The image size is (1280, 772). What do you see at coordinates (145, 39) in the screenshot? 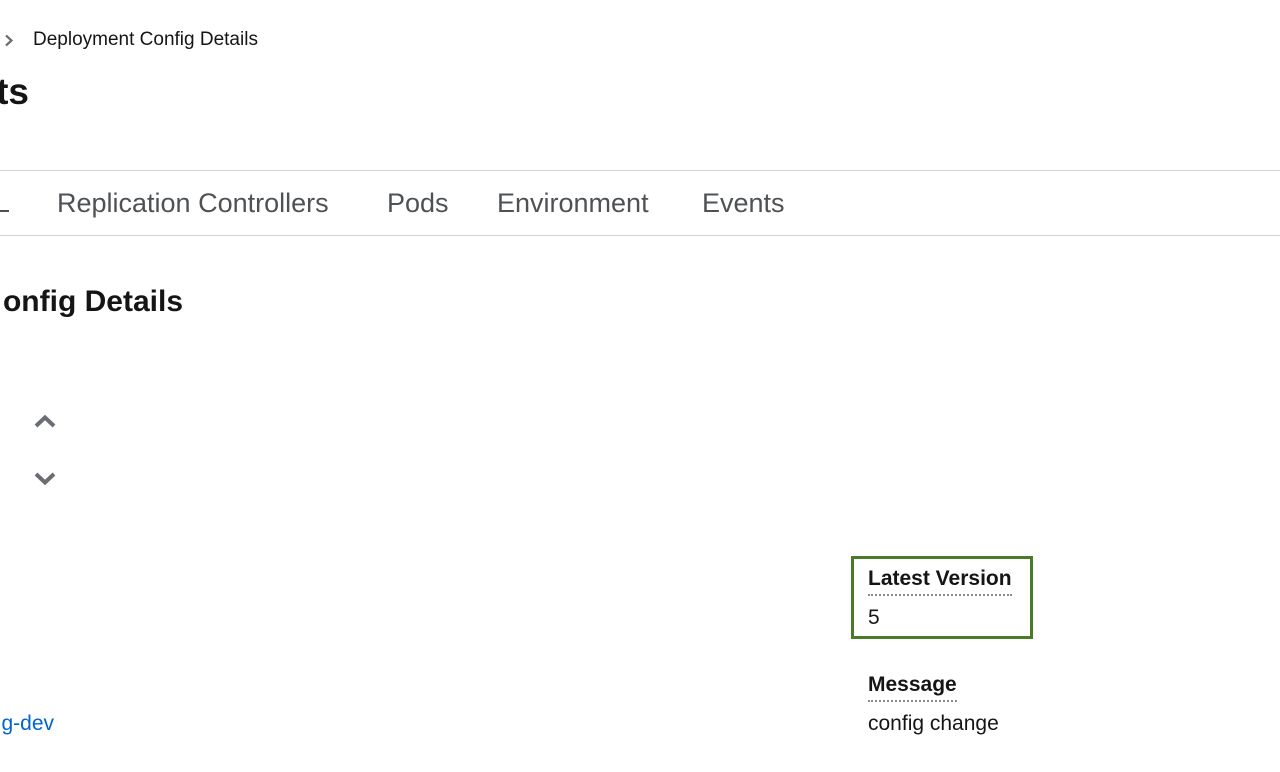
I see `breadcrumb-current: Deployment Config Details` at bounding box center [145, 39].